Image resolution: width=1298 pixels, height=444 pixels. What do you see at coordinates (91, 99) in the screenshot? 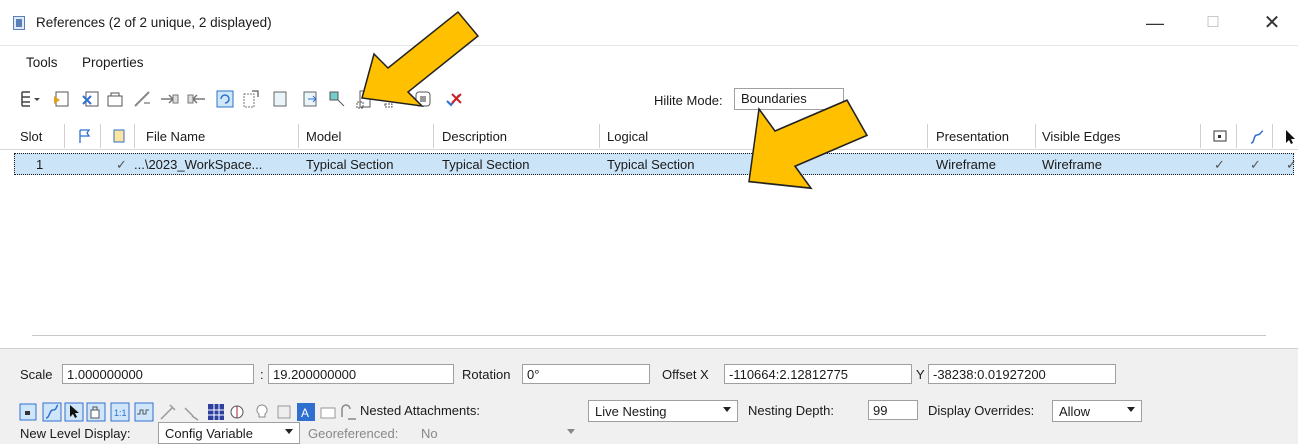
I see `detach-reference-icon` at bounding box center [91, 99].